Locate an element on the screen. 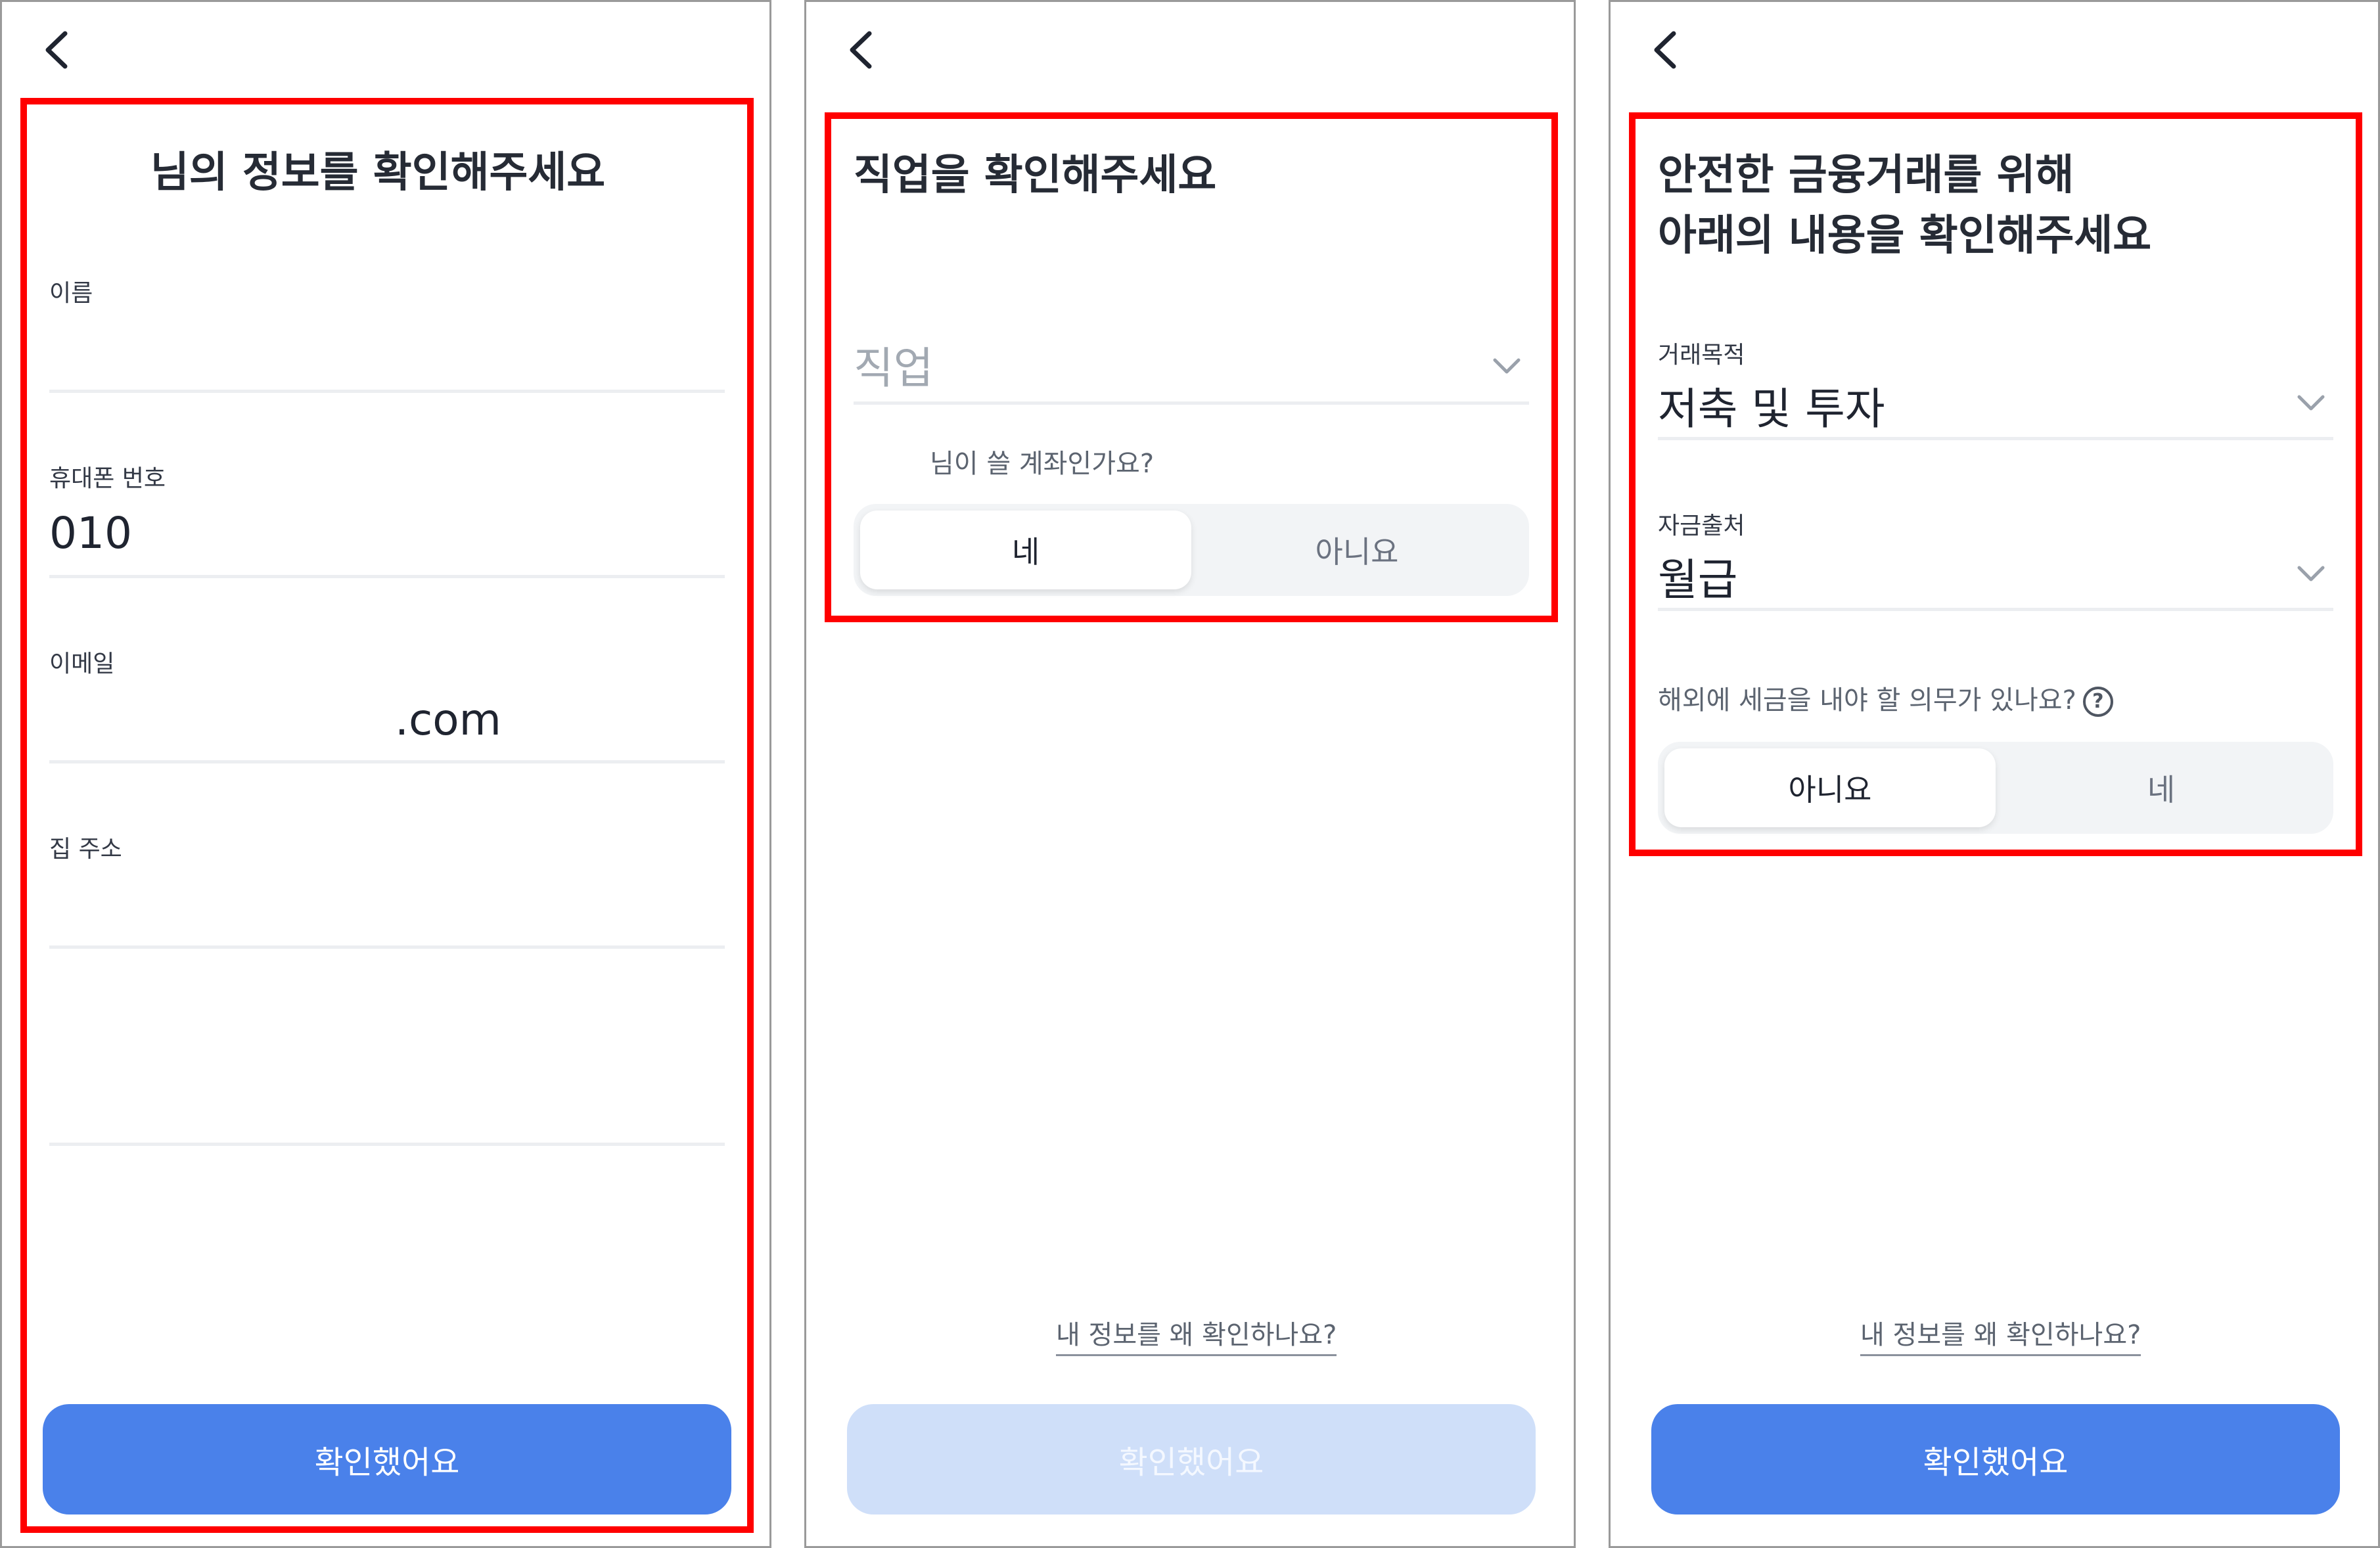  address-input is located at coordinates (387, 909).